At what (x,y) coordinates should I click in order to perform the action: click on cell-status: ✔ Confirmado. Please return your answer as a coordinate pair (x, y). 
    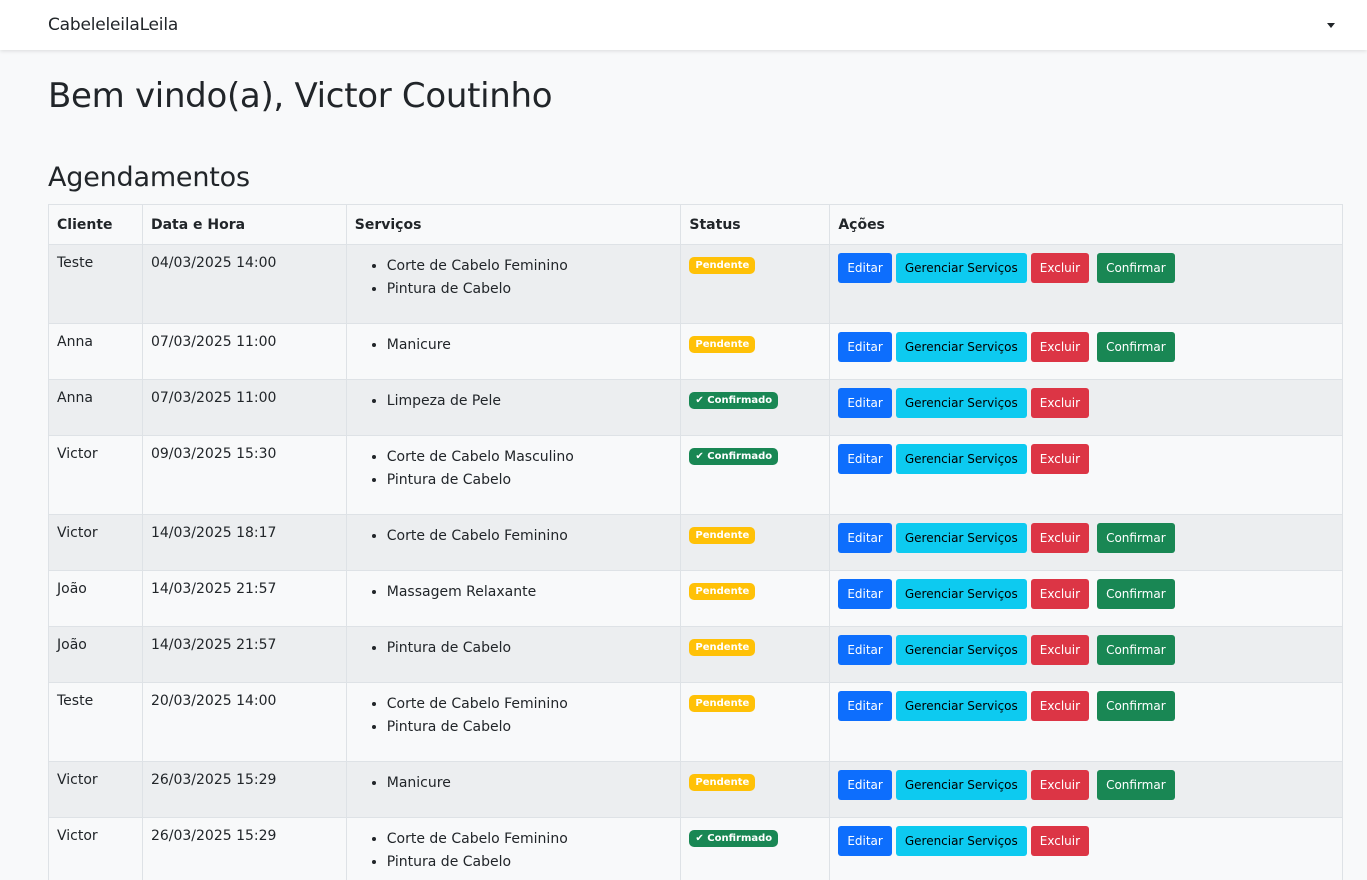
    Looking at the image, I should click on (755, 407).